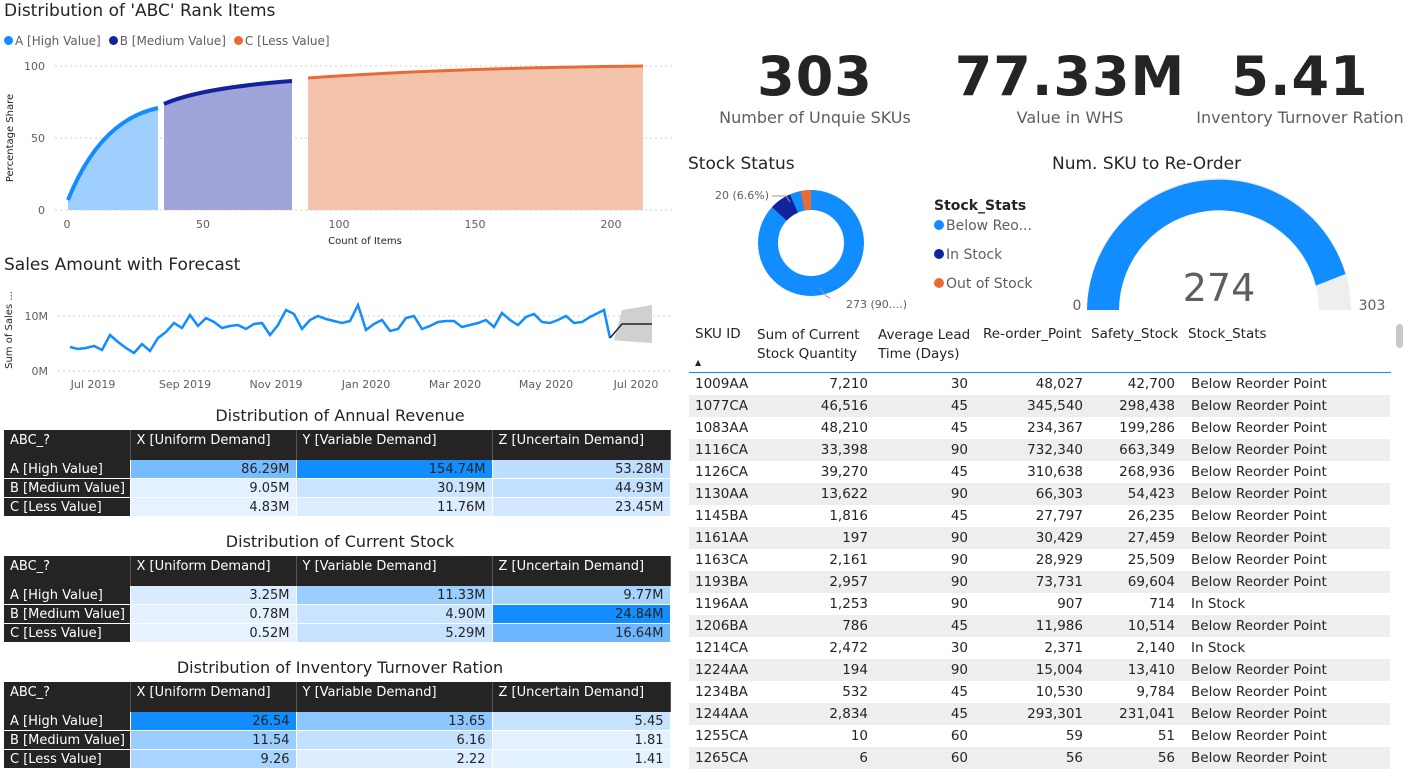 The height and width of the screenshot is (776, 1409). What do you see at coordinates (172, 41) in the screenshot?
I see `legend-label: B [Medium Value]` at bounding box center [172, 41].